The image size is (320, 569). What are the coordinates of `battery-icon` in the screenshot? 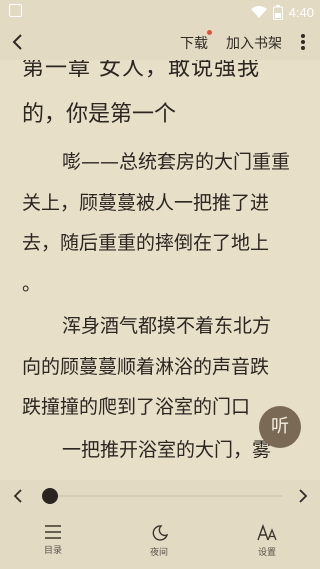 It's located at (277, 12).